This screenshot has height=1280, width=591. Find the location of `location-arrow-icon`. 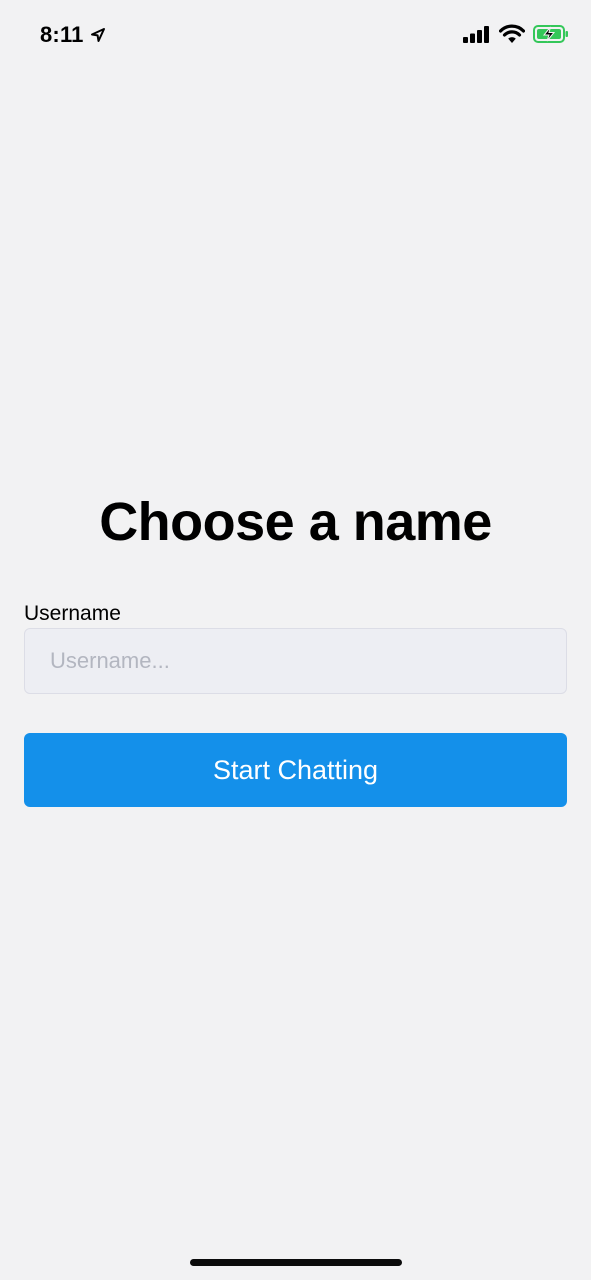

location-arrow-icon is located at coordinates (98, 35).